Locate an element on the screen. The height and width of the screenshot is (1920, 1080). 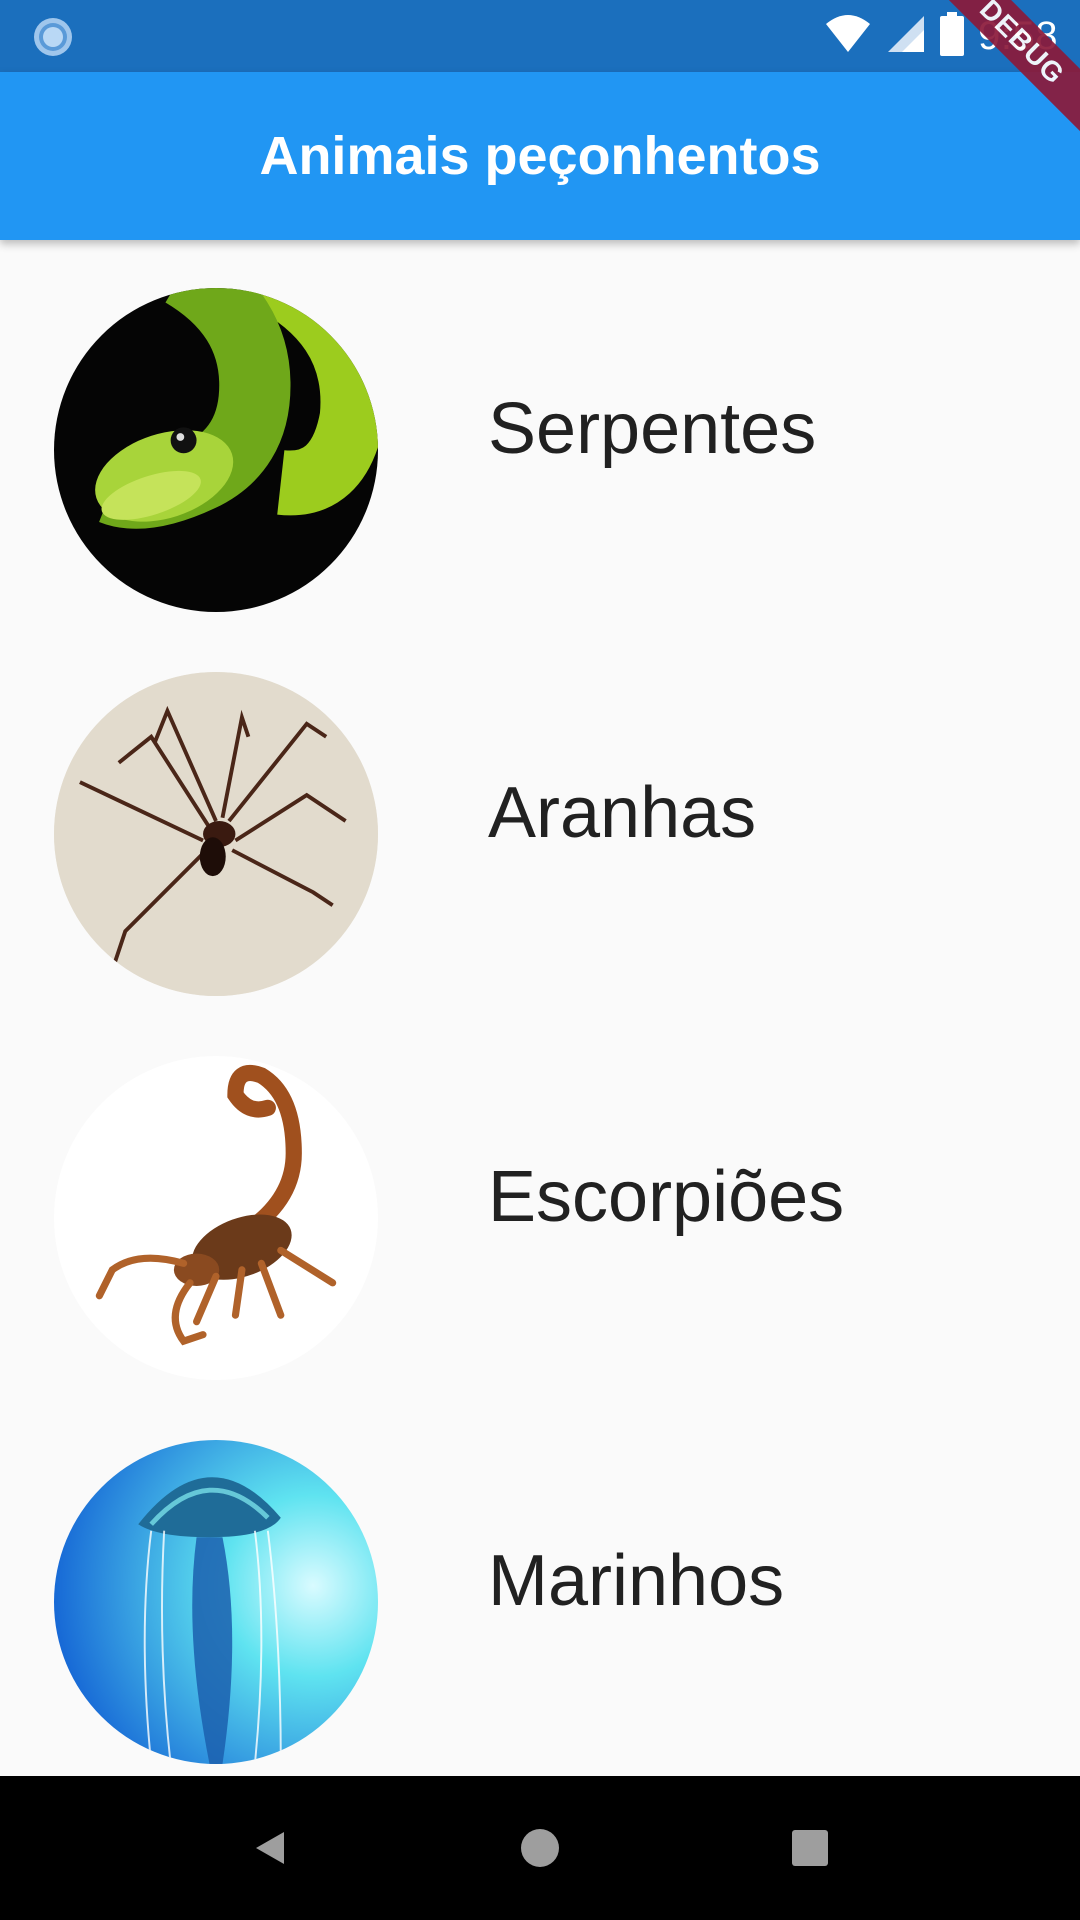
jellyfish-photo is located at coordinates (216, 1602).